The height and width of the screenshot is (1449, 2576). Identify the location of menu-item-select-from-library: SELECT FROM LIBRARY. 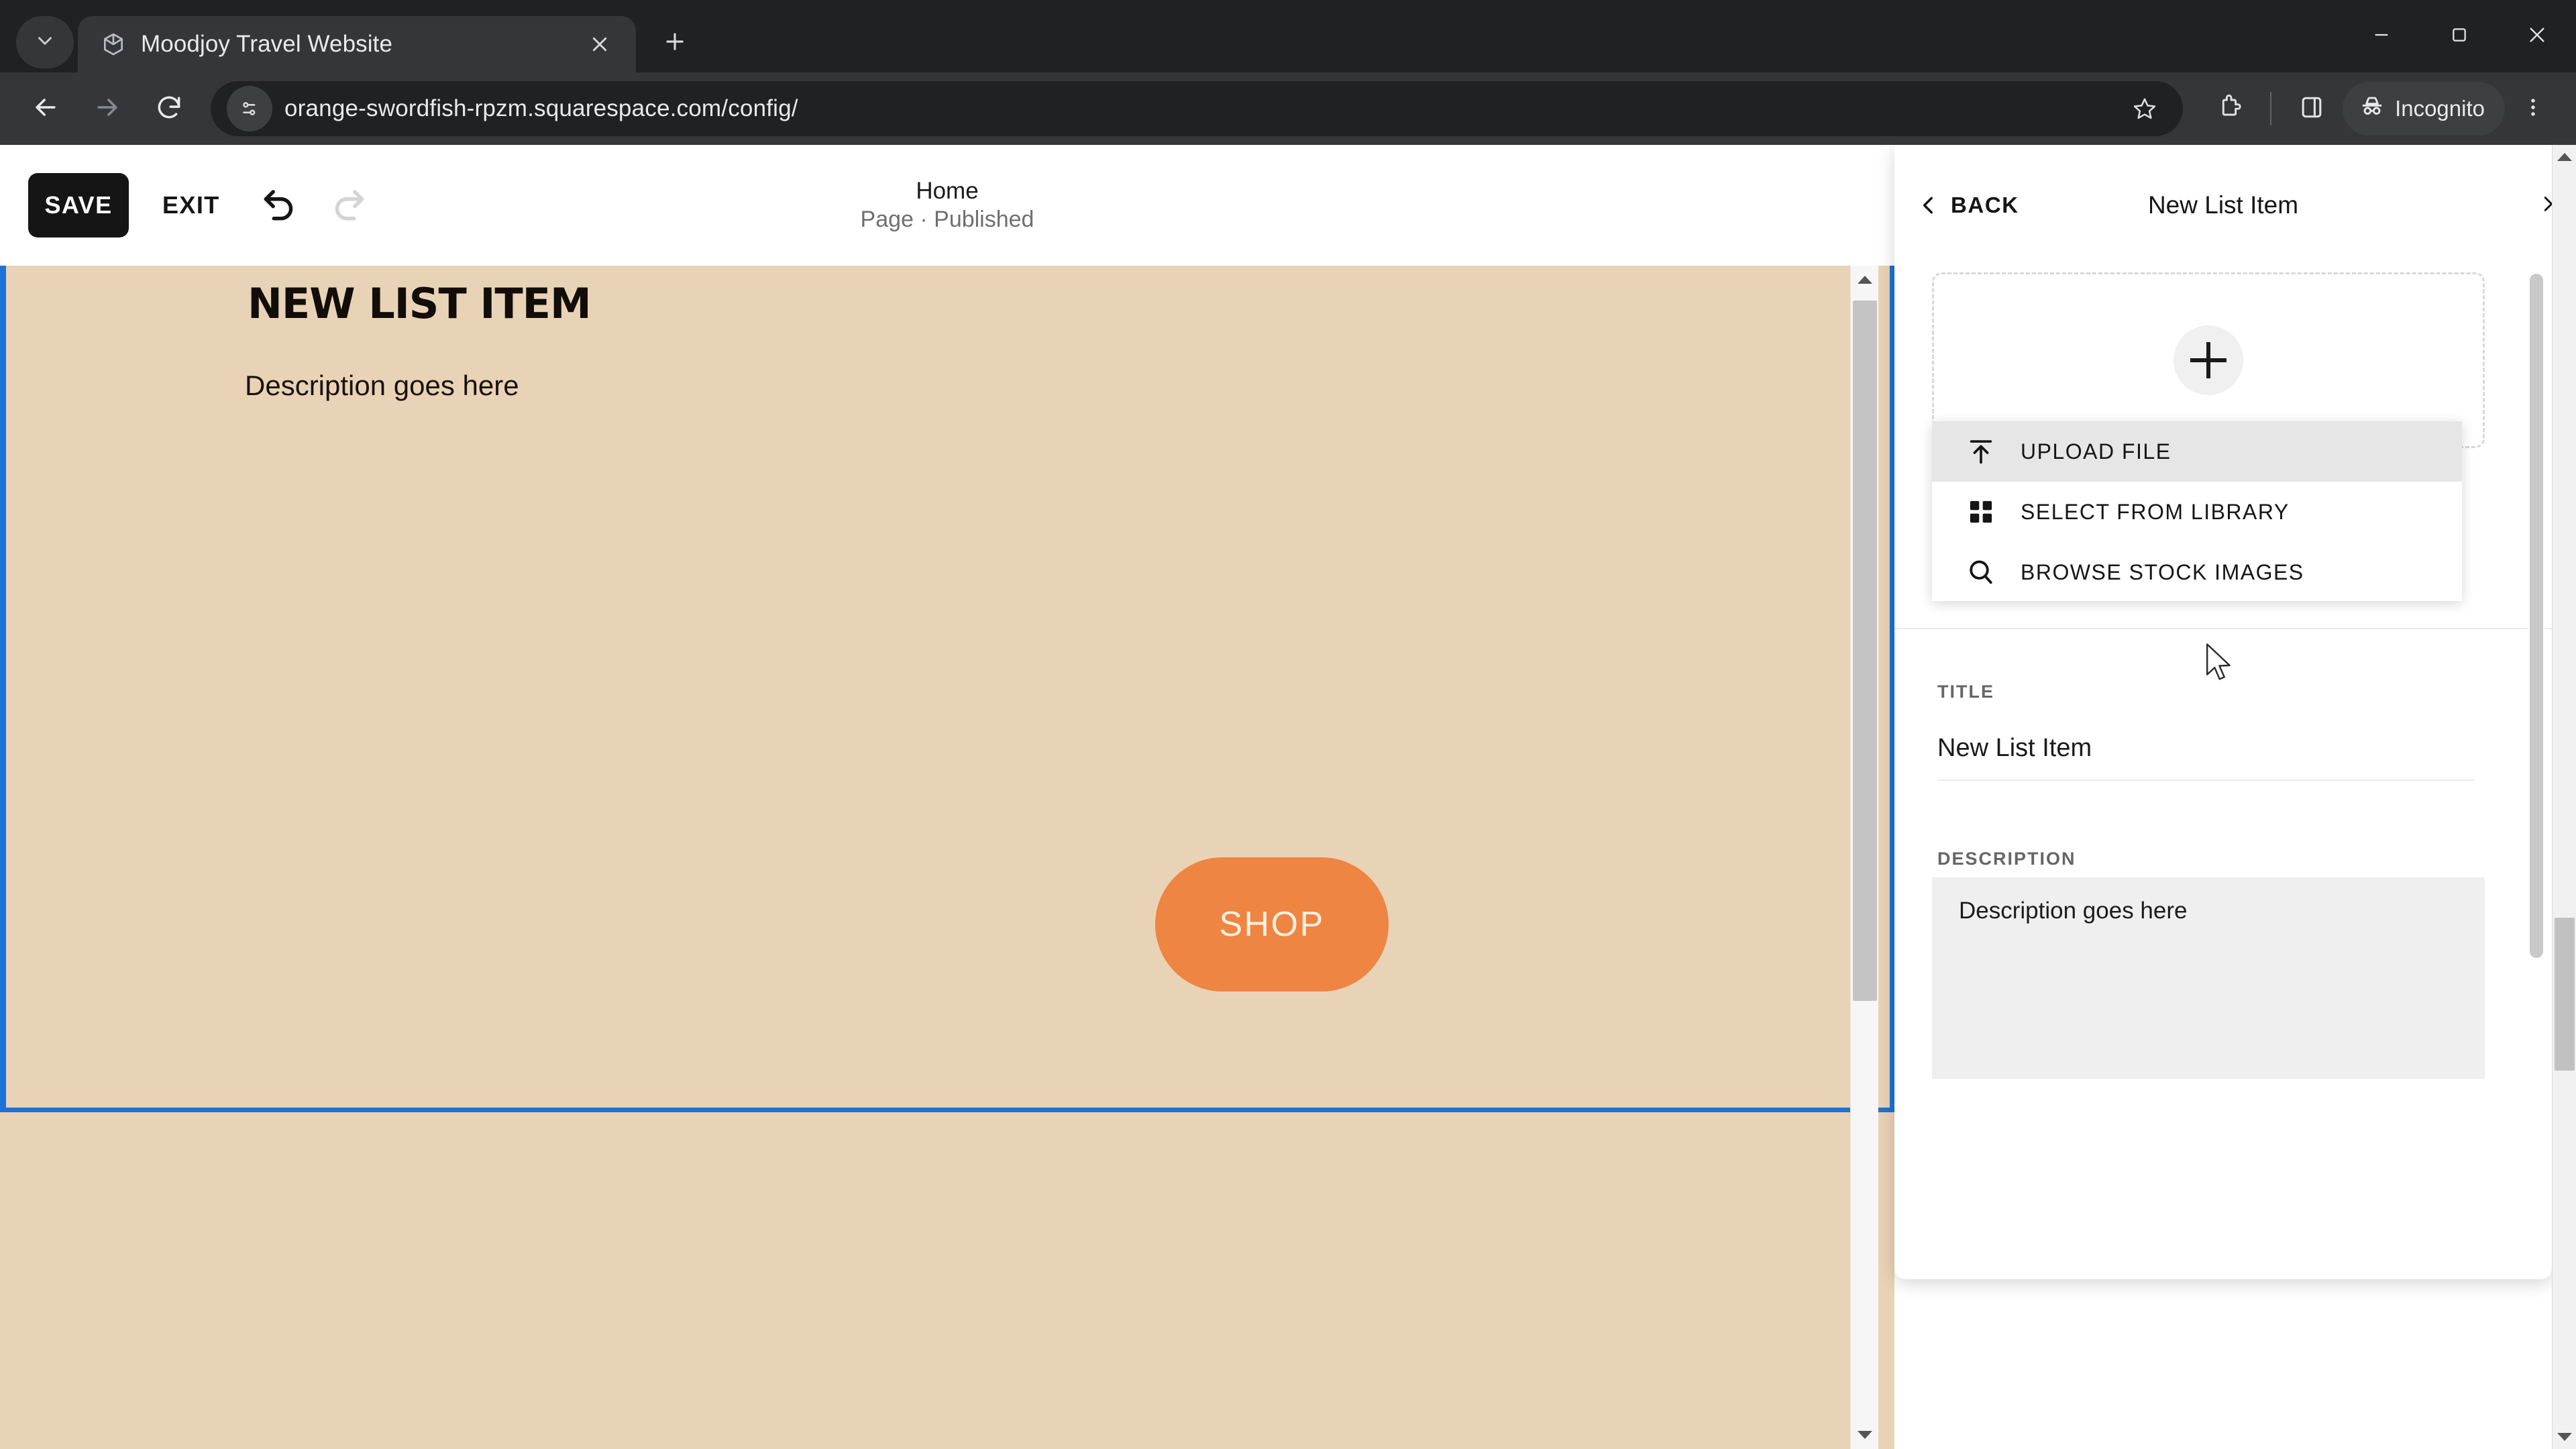
(2197, 512).